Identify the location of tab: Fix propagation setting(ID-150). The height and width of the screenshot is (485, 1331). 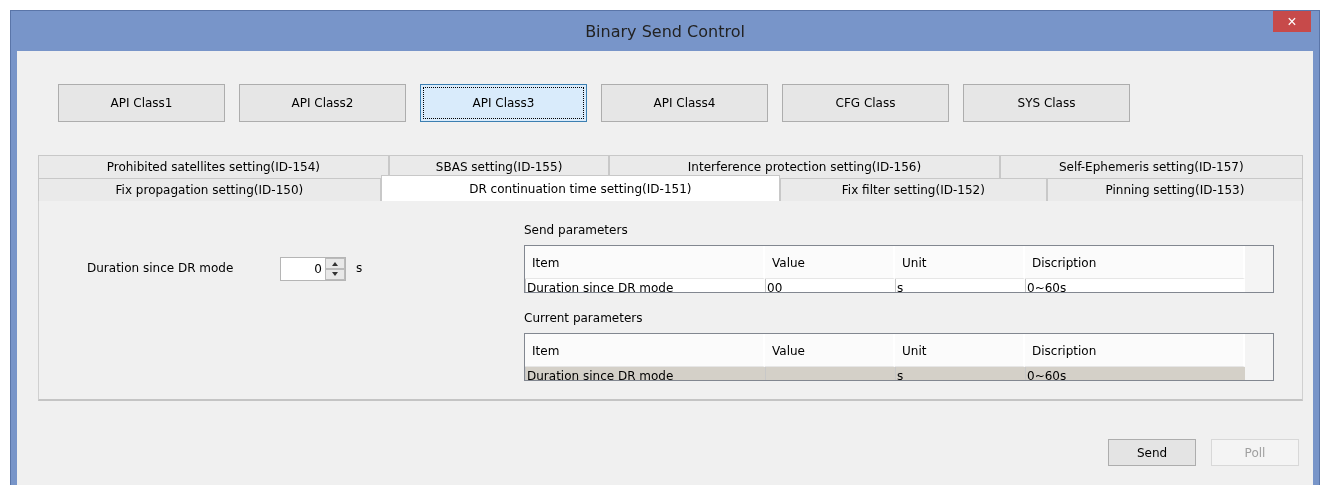
(209, 189).